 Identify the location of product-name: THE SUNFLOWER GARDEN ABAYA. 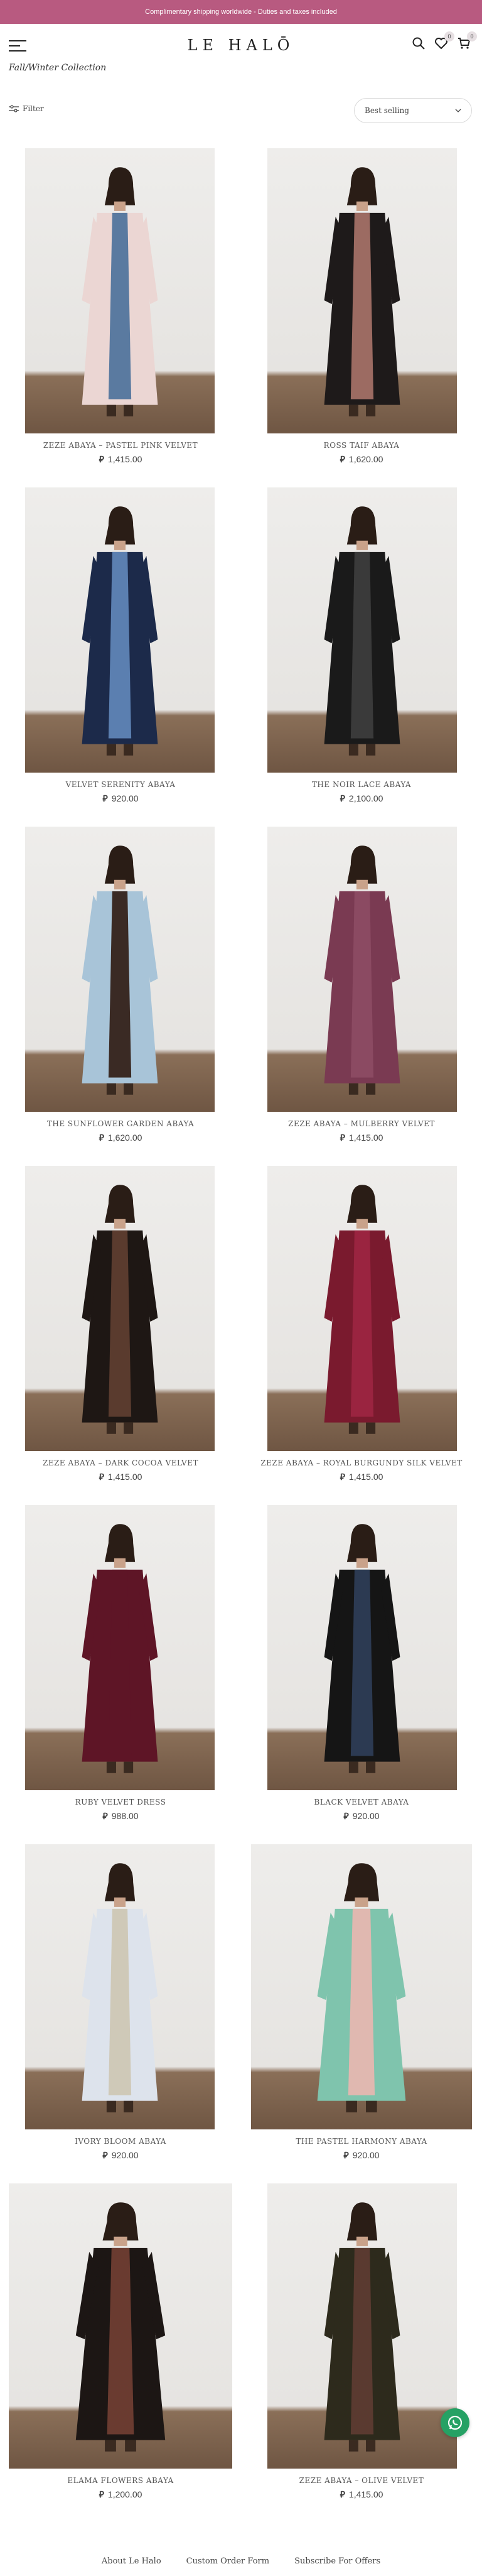
(120, 1123).